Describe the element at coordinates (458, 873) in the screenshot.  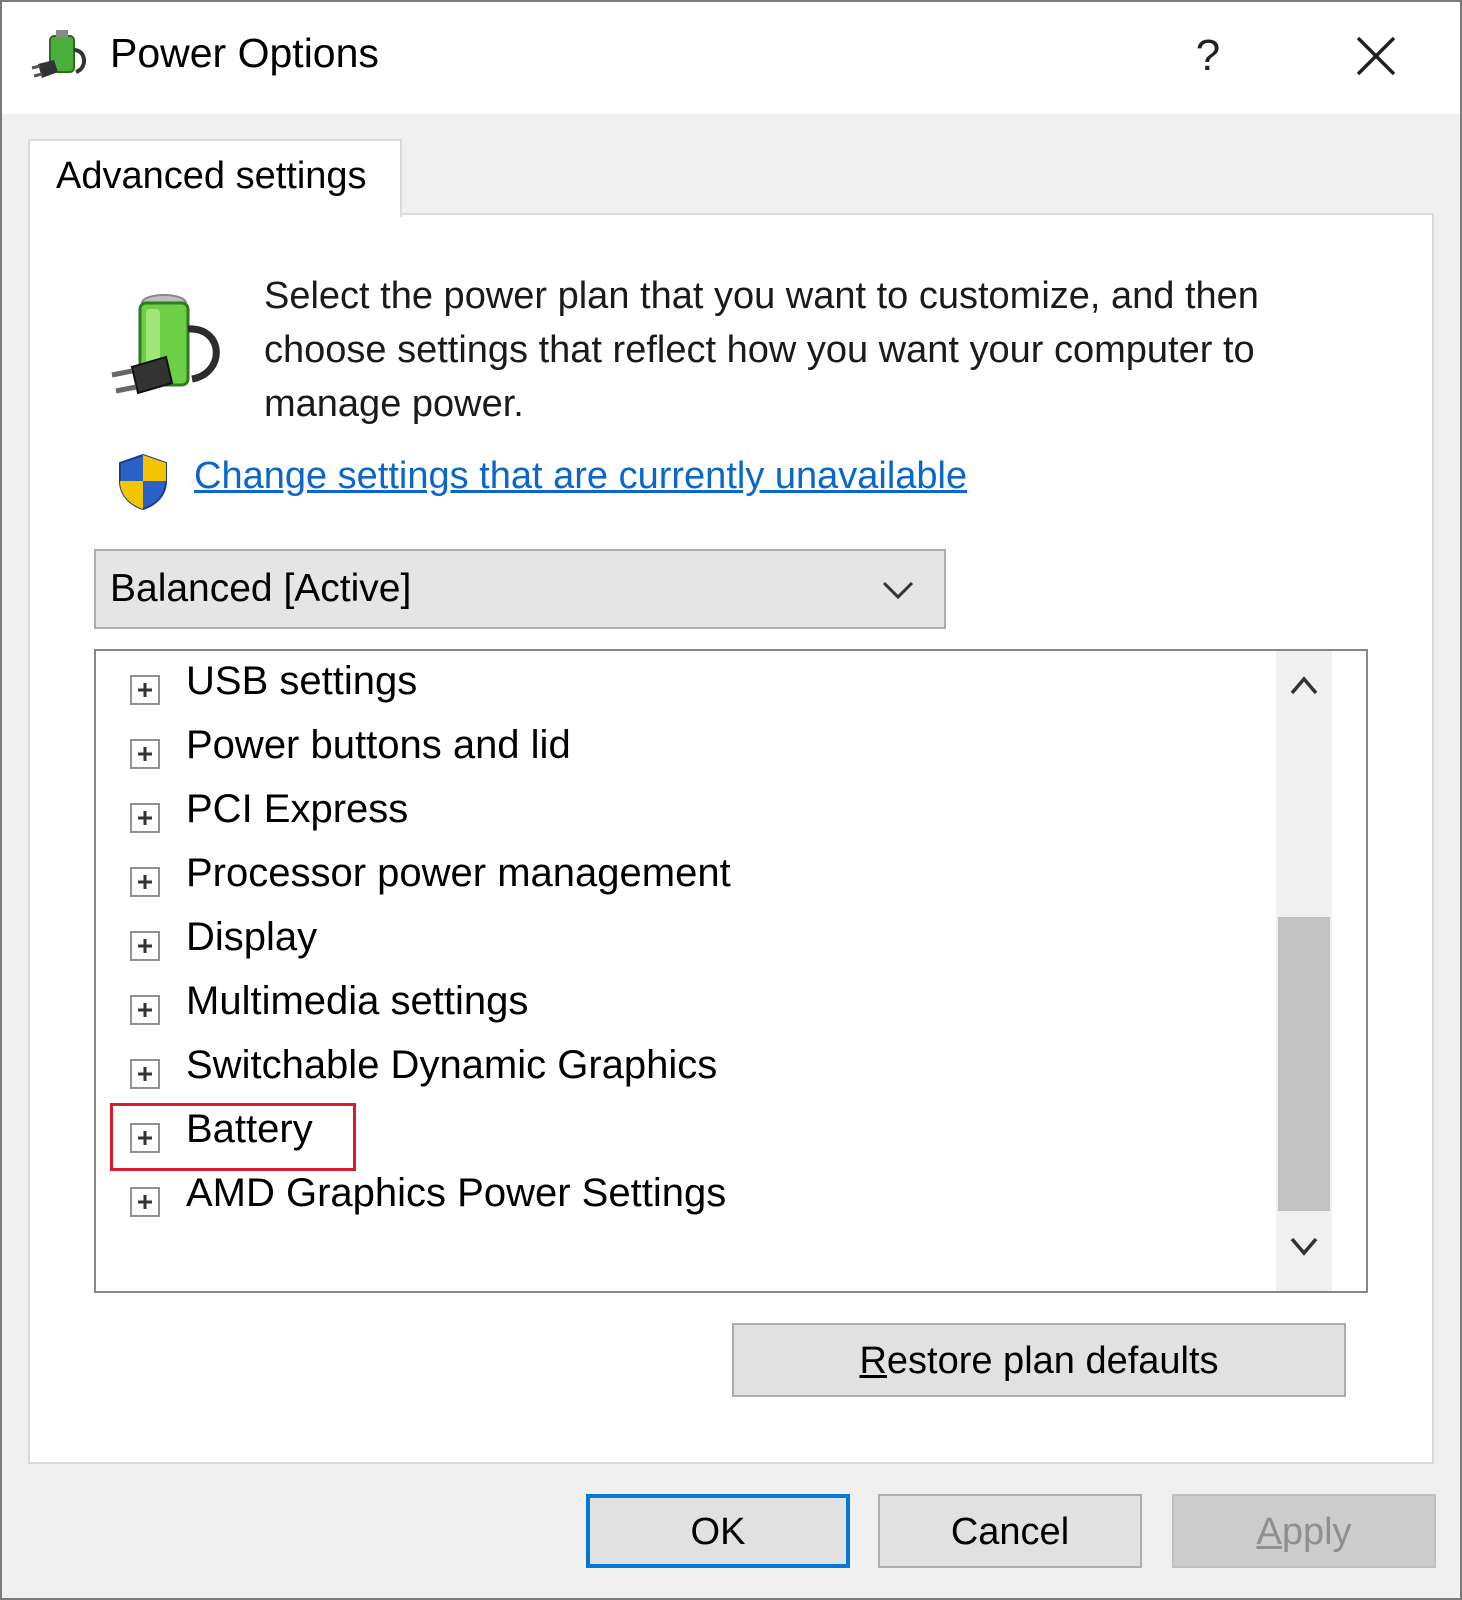
I see `tree-item-label: Processor power management` at that location.